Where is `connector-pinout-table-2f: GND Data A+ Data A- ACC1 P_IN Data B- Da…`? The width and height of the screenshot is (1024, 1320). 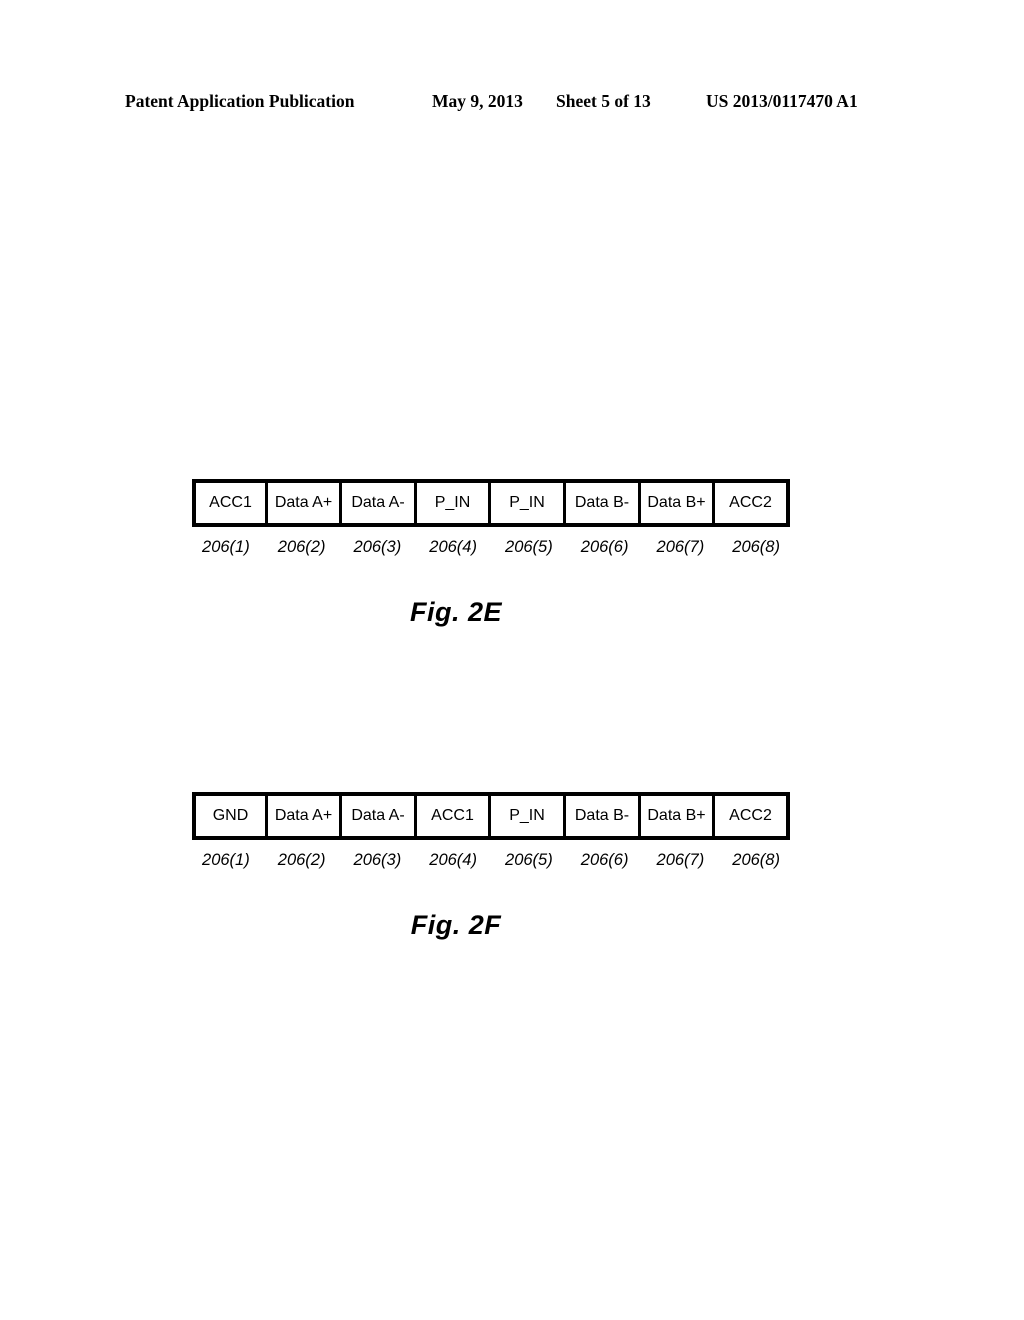
connector-pinout-table-2f: GND Data A+ Data A- ACC1 P_IN Data B- Da… is located at coordinates (491, 816).